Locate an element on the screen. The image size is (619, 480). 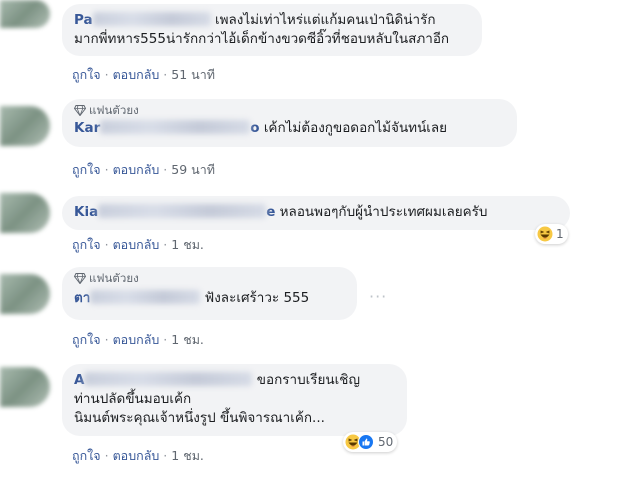
author-name: Pa is located at coordinates (83, 20).